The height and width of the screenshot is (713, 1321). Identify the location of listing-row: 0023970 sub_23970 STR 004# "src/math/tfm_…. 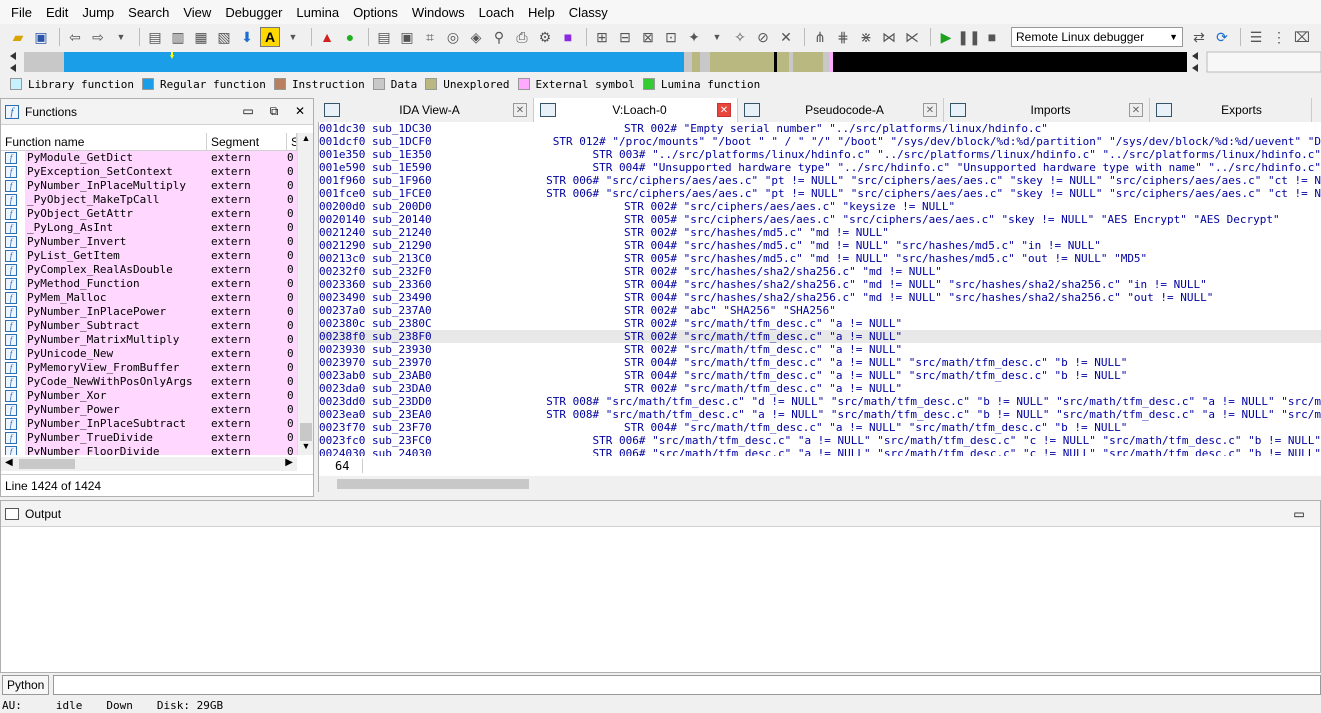
(820, 362).